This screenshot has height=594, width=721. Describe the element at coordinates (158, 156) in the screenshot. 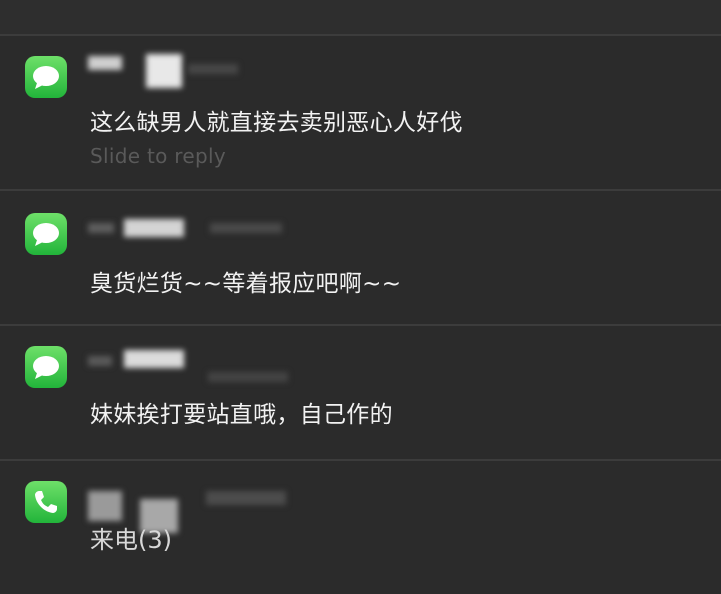

I see `slide-to-reply-hint: Slide to reply` at that location.